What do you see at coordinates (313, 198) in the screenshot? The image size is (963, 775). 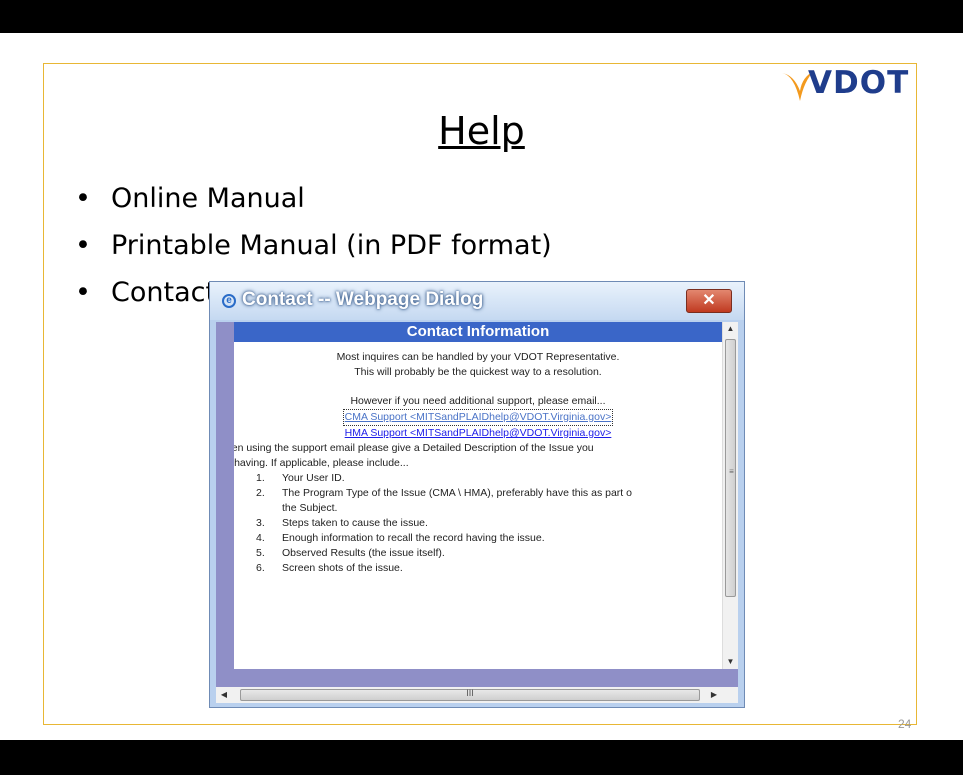 I see `bullet-online-manual: • Online Manual` at bounding box center [313, 198].